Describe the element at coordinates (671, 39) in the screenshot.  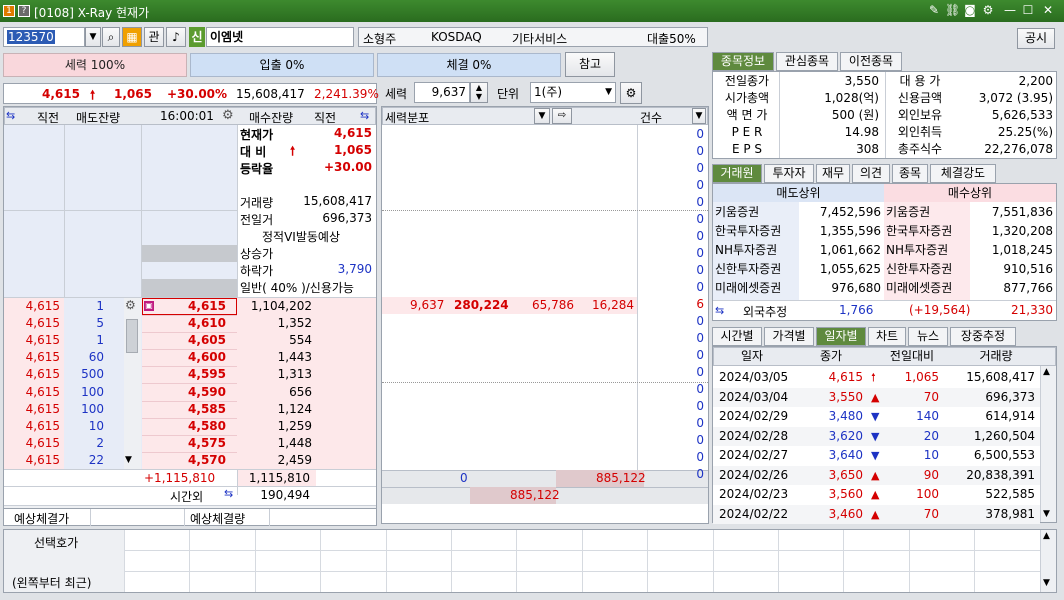
I see `loan-label: 대출50%` at that location.